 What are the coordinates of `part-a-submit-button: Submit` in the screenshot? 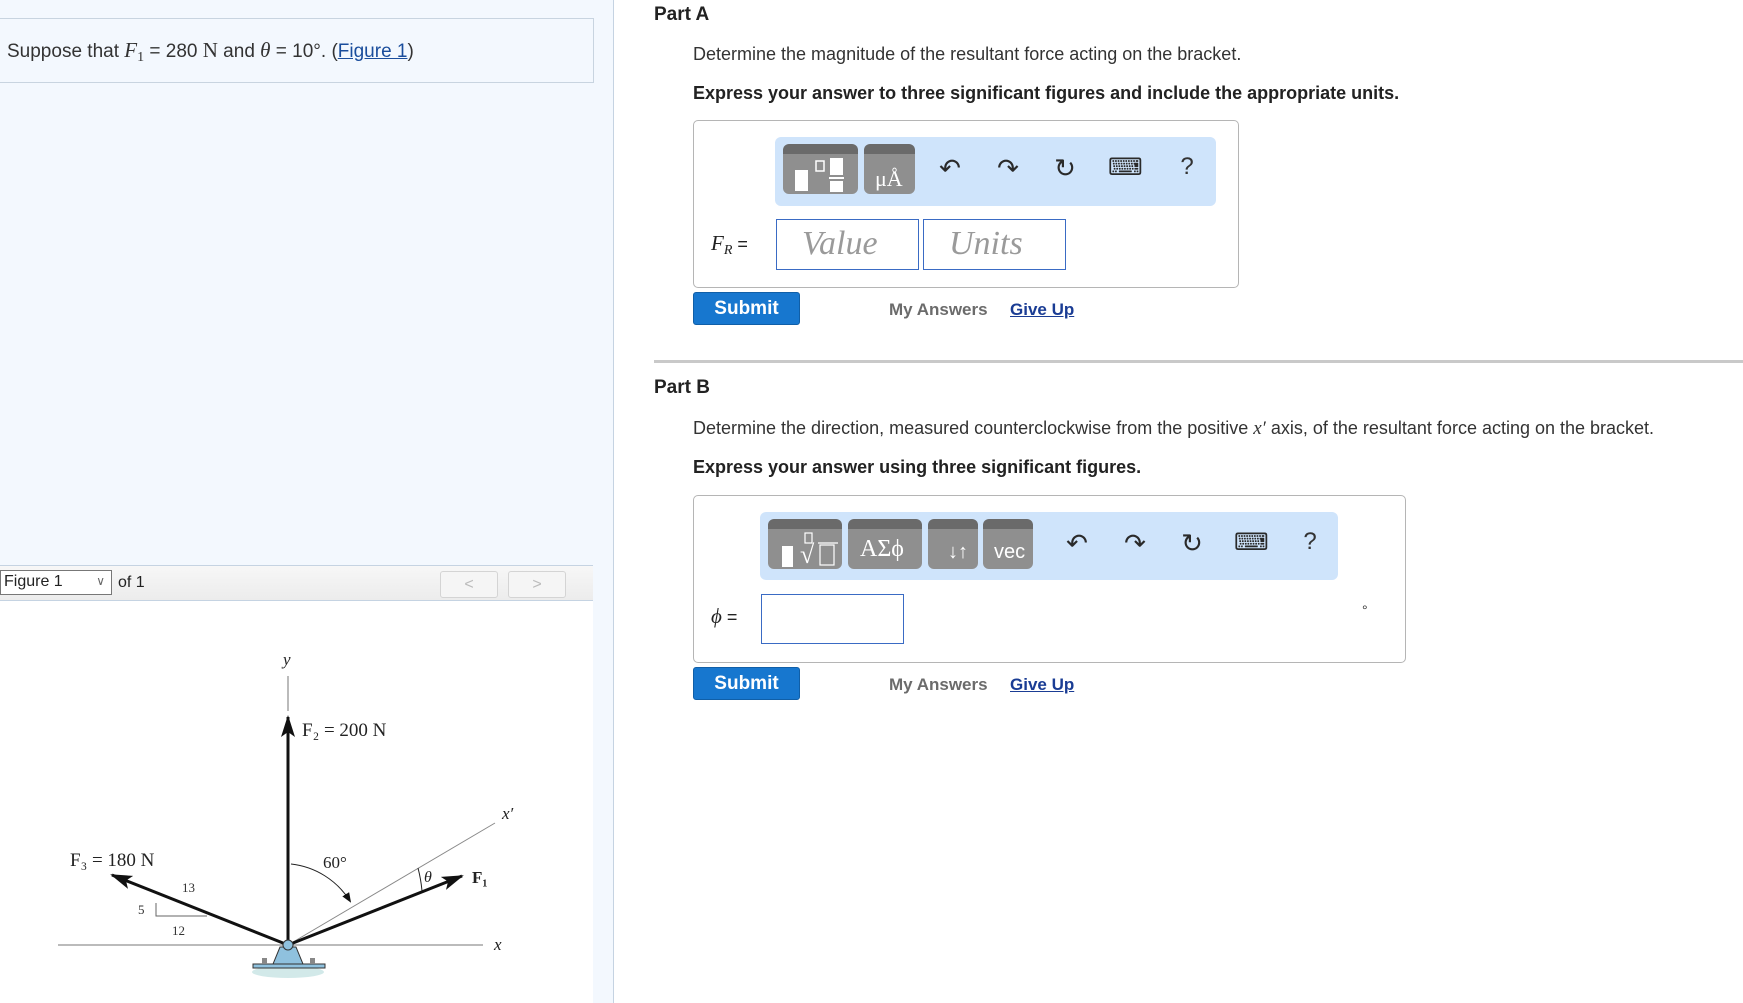 It's located at (746, 308).